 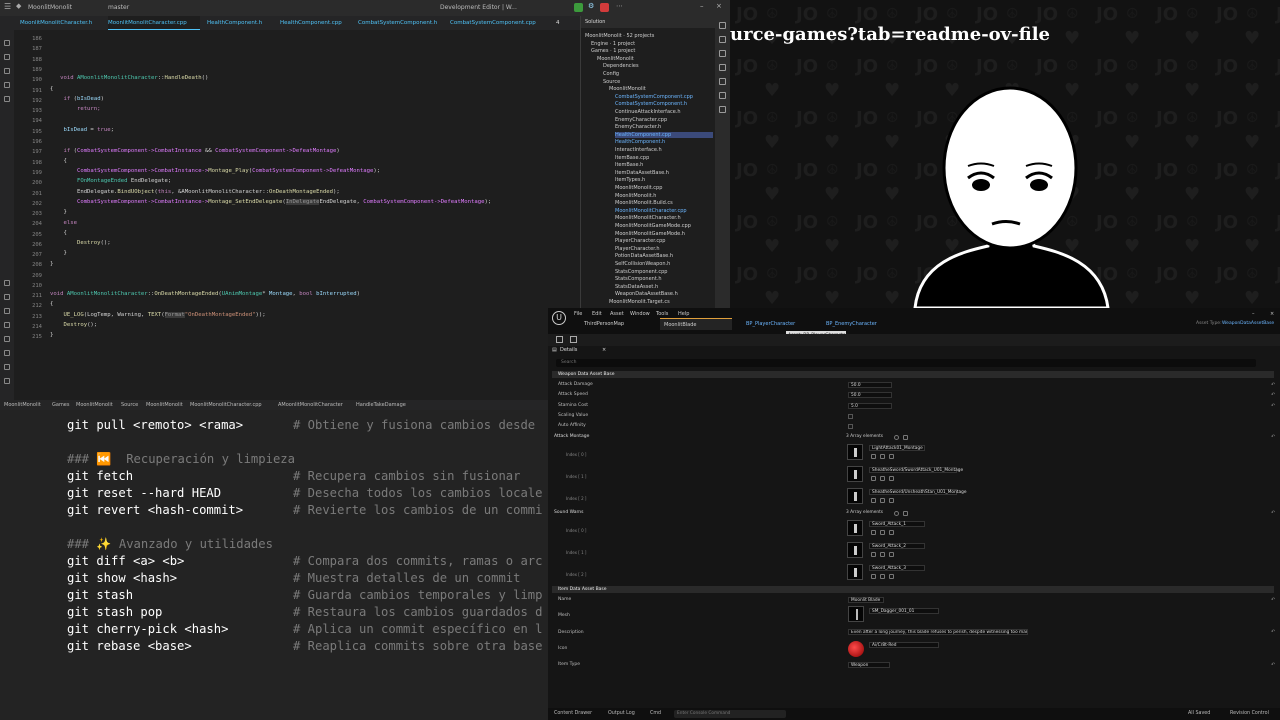 What do you see at coordinates (640, 314) in the screenshot?
I see `menu-window: Window` at bounding box center [640, 314].